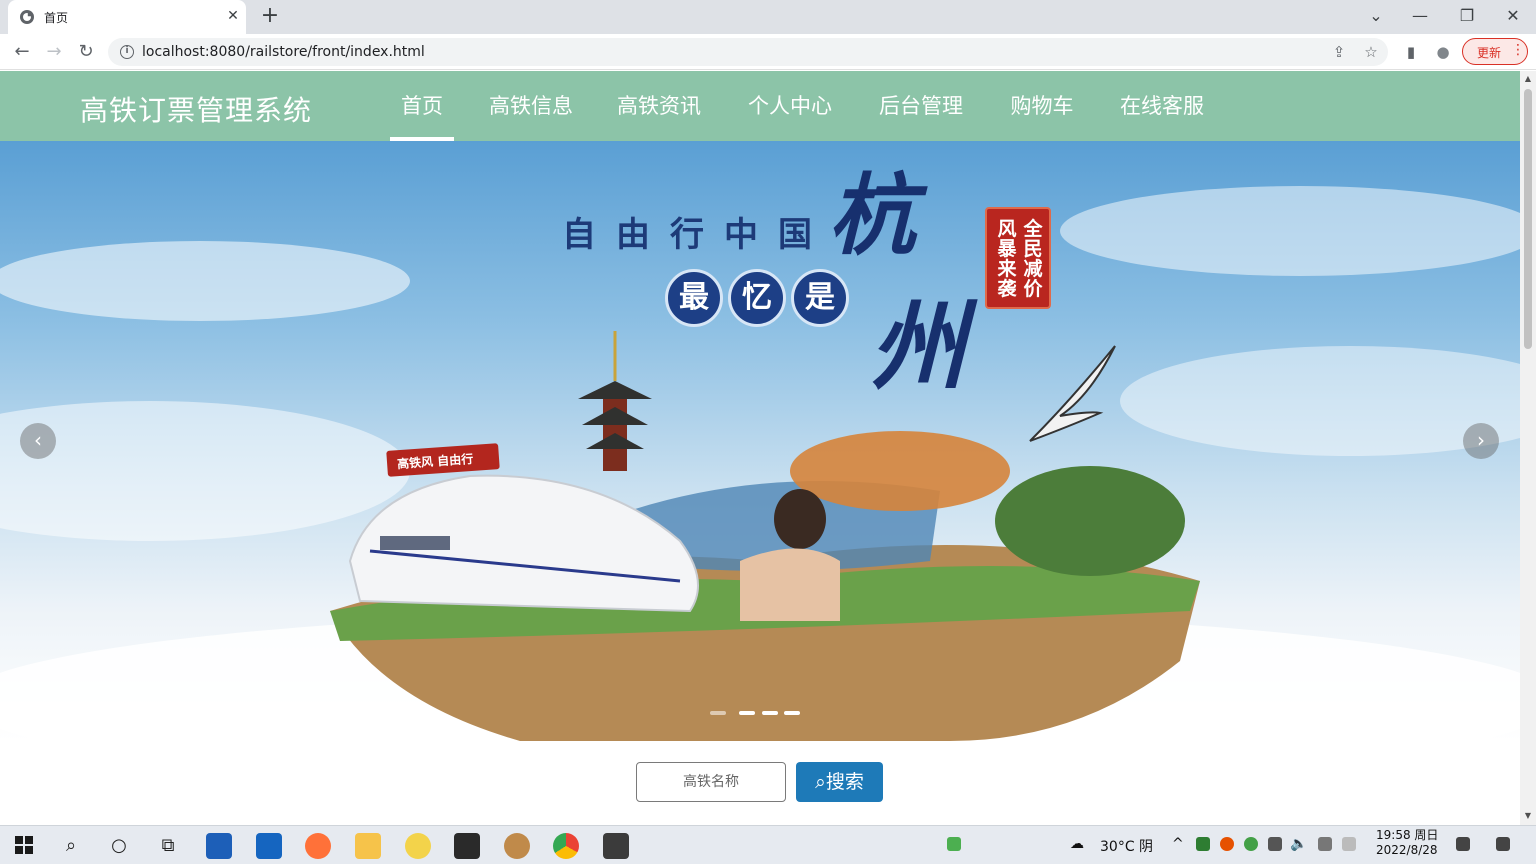 This screenshot has height=864, width=1536. What do you see at coordinates (1033, 259) in the screenshot?
I see `seal-text-right: 全民减价` at bounding box center [1033, 259].